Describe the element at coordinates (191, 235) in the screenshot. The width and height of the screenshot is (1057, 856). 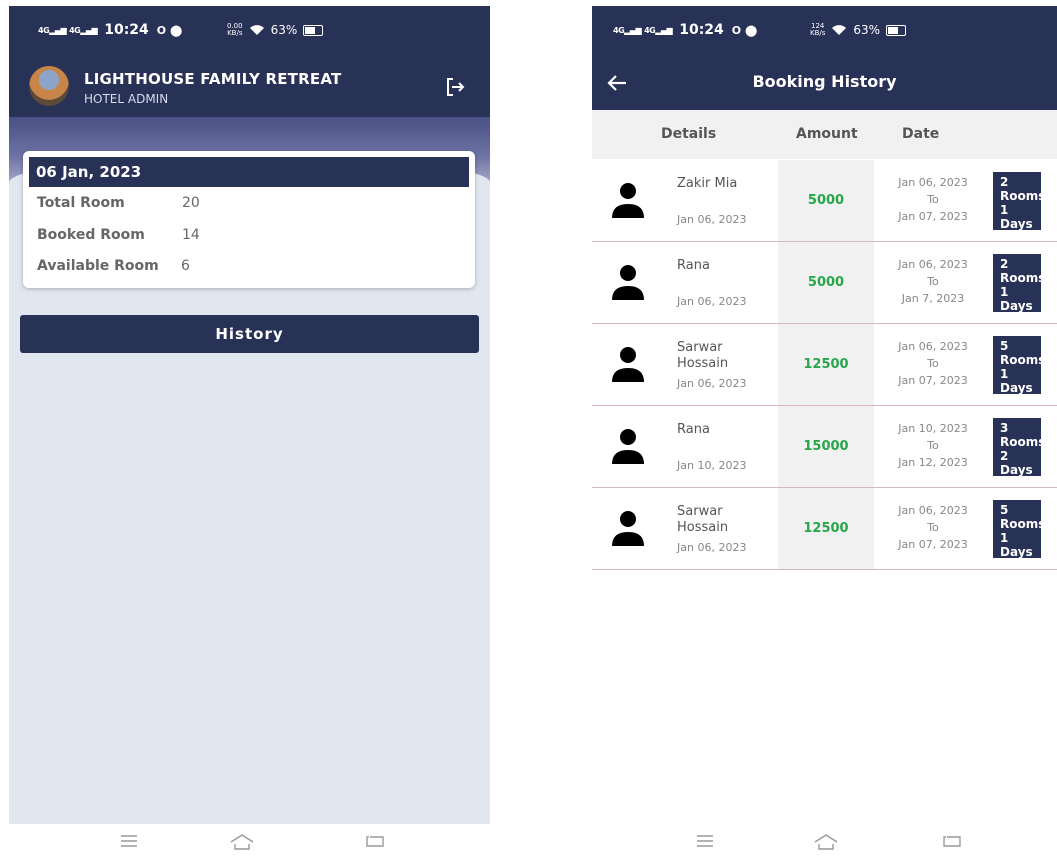
I see `summary-value: 14` at that location.